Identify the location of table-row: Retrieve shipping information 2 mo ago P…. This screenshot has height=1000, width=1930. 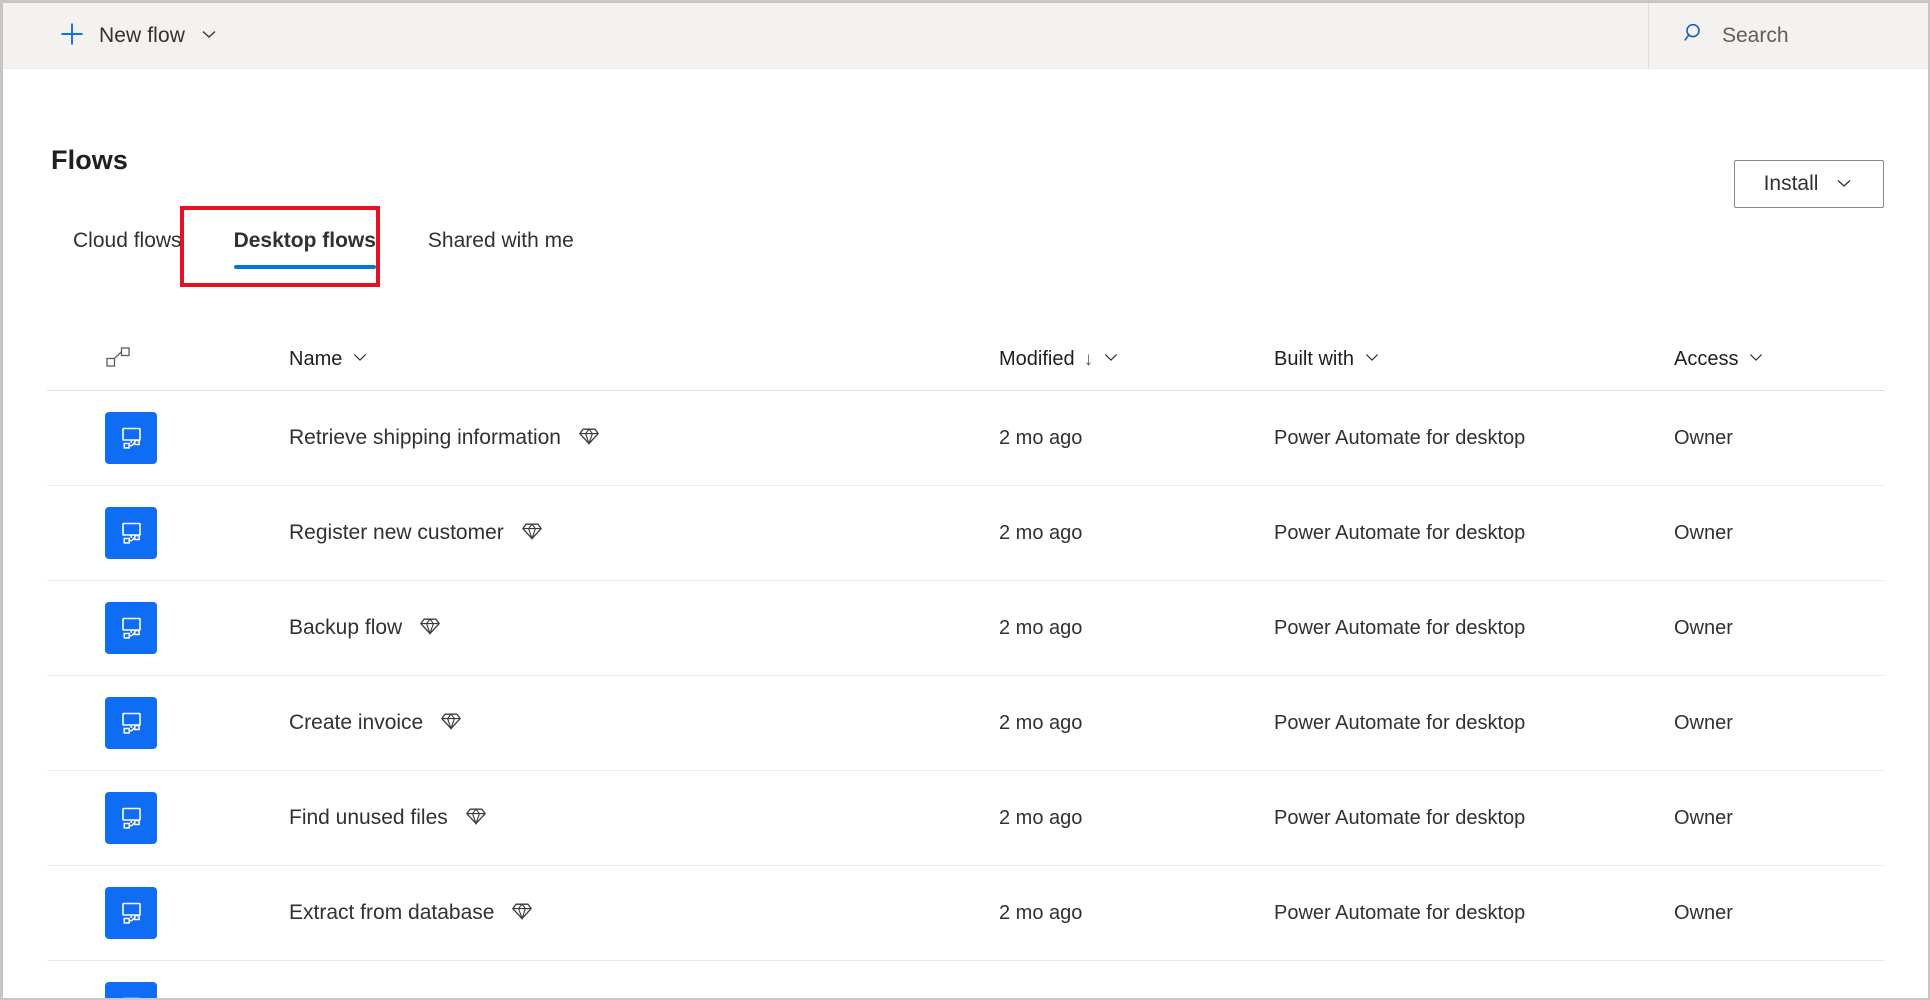
(966, 438).